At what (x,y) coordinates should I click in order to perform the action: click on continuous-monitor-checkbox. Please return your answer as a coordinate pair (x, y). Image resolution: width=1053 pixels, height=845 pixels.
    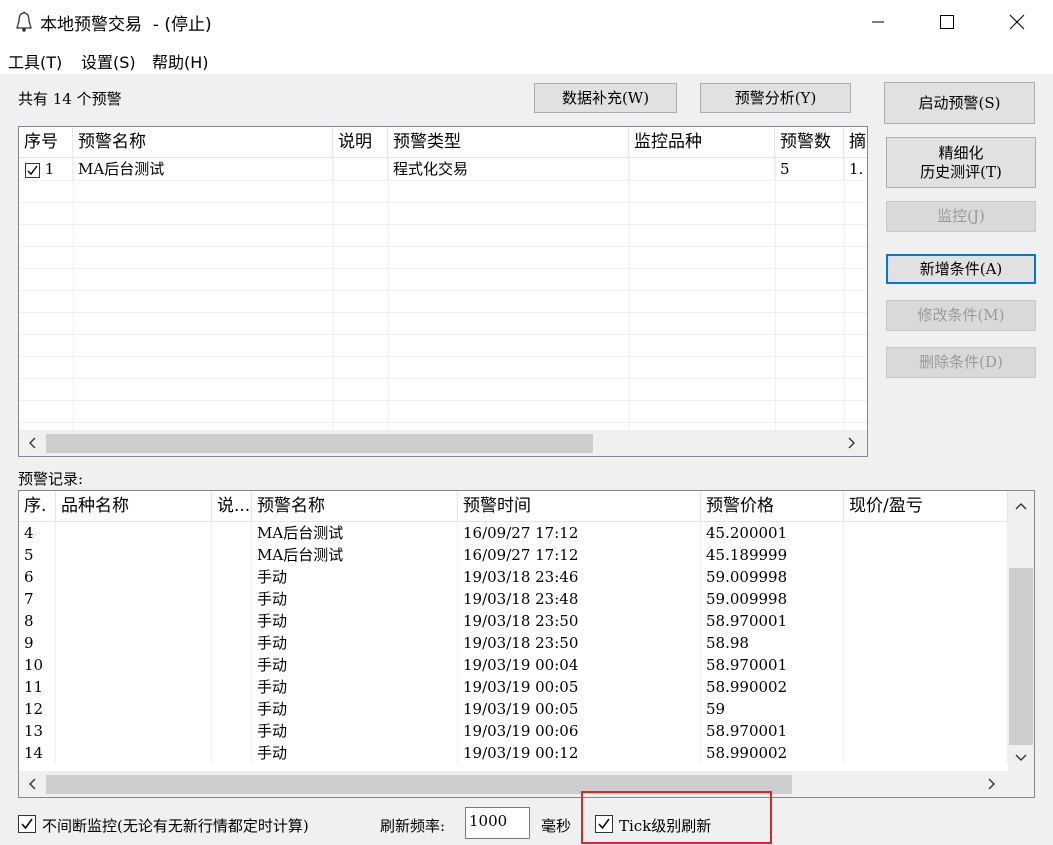
    Looking at the image, I should click on (27, 823).